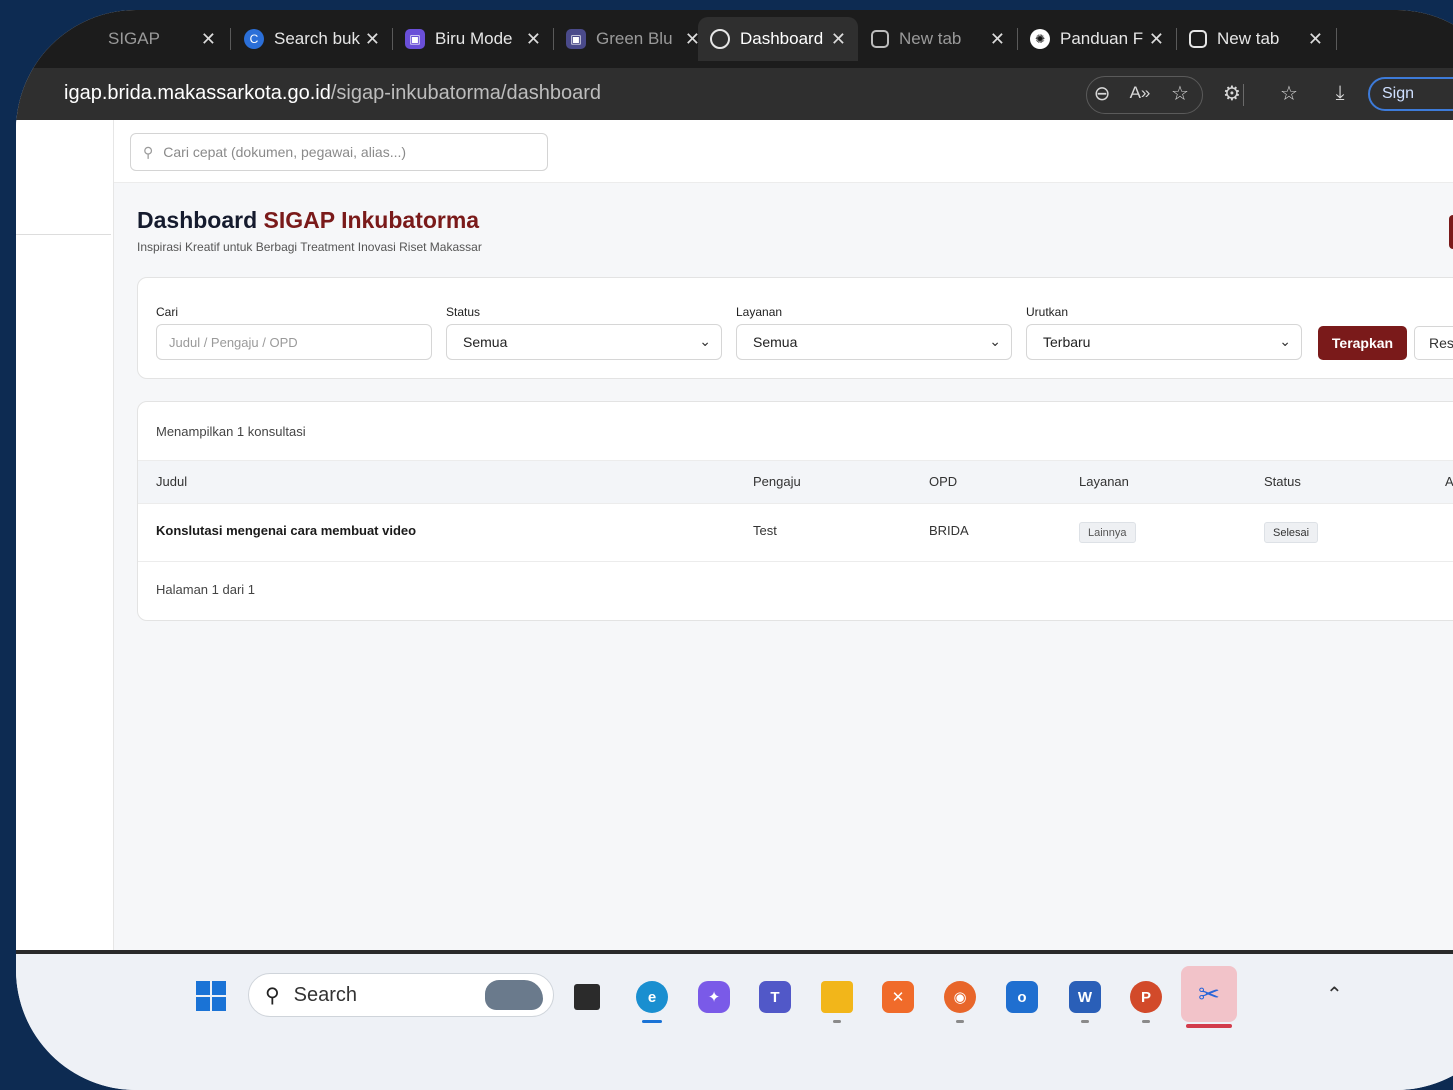 The image size is (1453, 1090). Describe the element at coordinates (837, 997) in the screenshot. I see `file-explorer-icon` at that location.